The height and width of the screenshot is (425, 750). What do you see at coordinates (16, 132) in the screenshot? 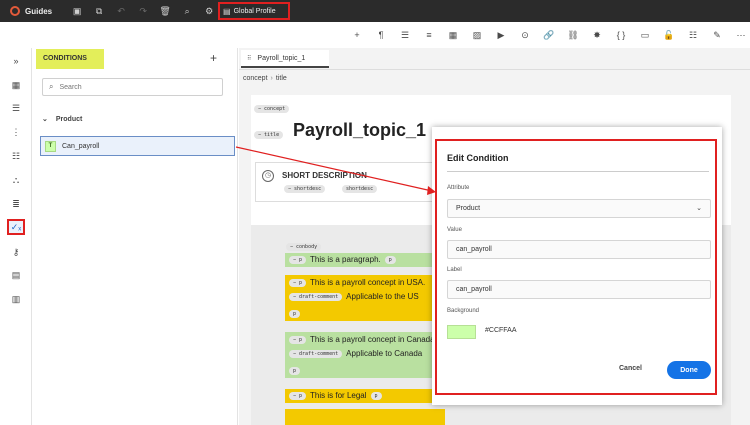
I see `outline-icon: ⋮` at bounding box center [16, 132].